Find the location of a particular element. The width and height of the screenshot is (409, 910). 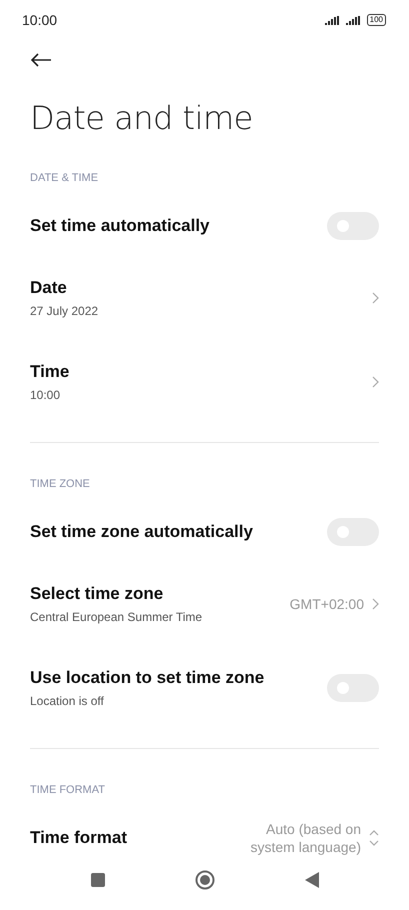

status-time: 10:00 is located at coordinates (40, 20).